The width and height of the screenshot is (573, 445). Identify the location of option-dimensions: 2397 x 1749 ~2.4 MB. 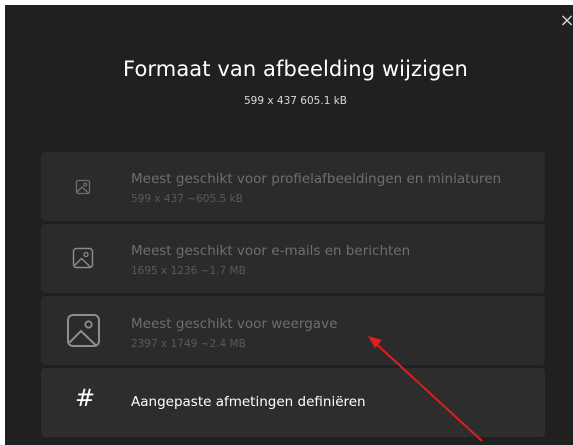
(188, 344).